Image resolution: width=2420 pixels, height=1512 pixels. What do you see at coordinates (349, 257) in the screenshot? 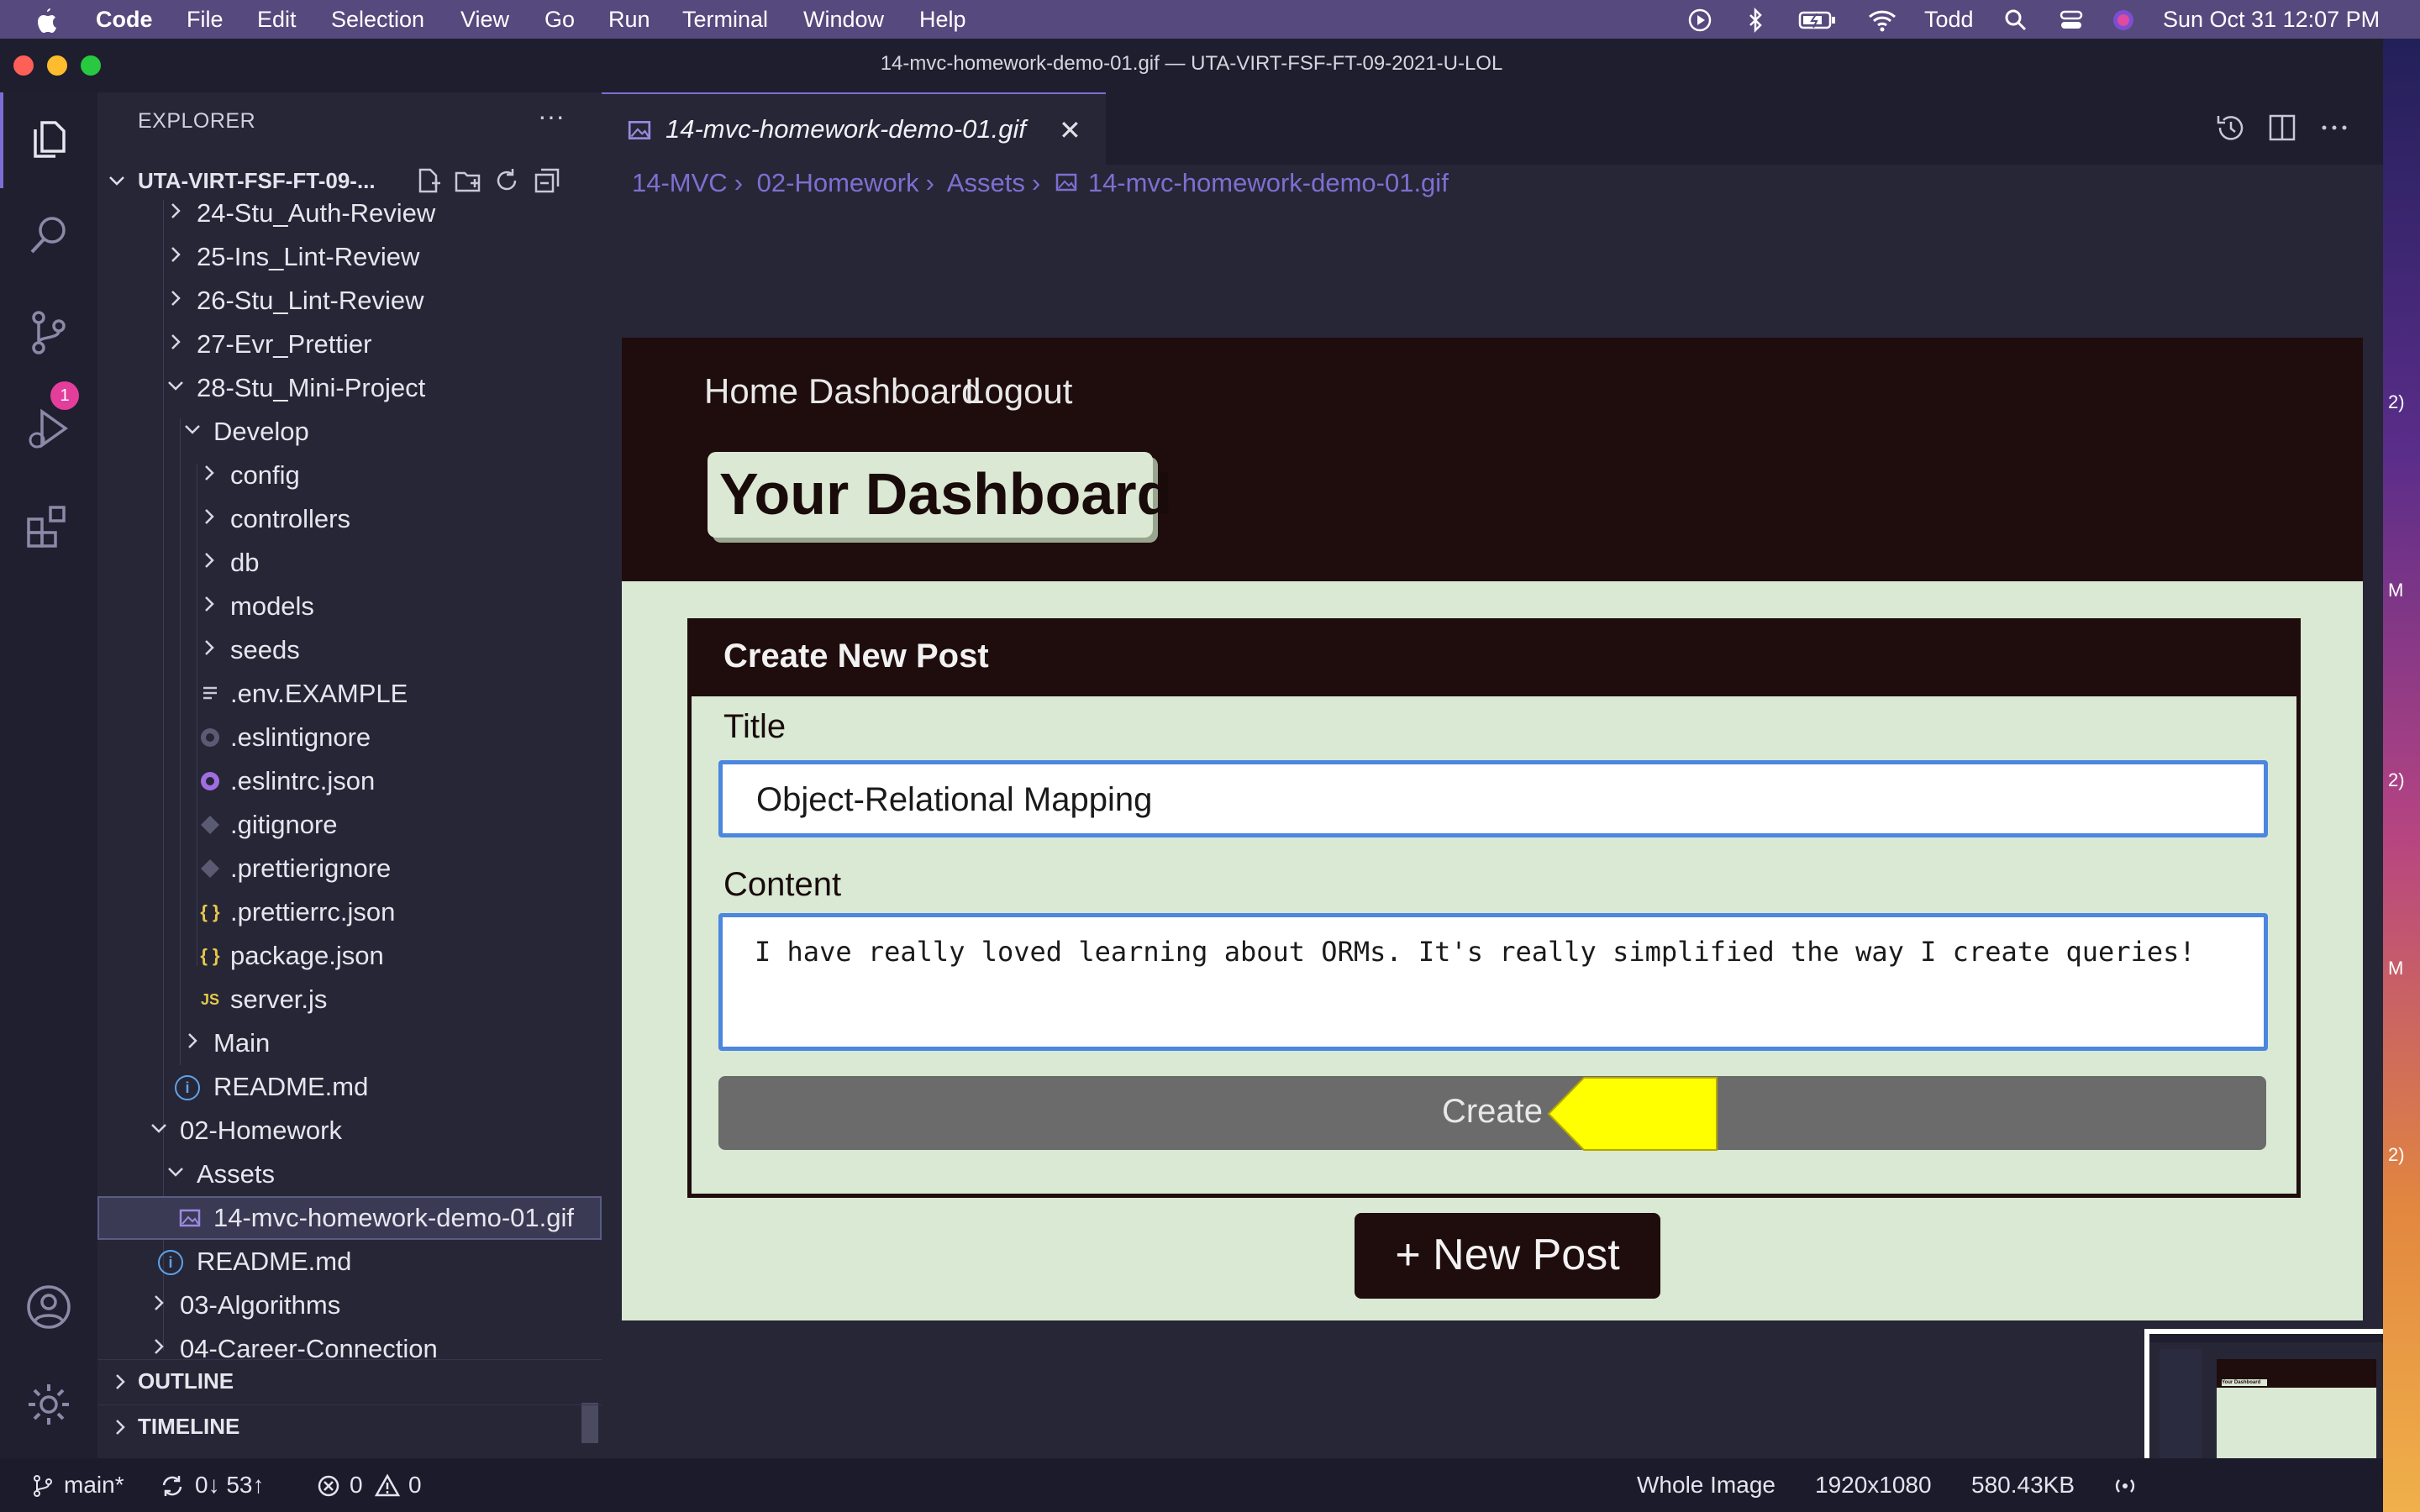
I see `tree-folder: 25-Ins_Lint-Review` at bounding box center [349, 257].